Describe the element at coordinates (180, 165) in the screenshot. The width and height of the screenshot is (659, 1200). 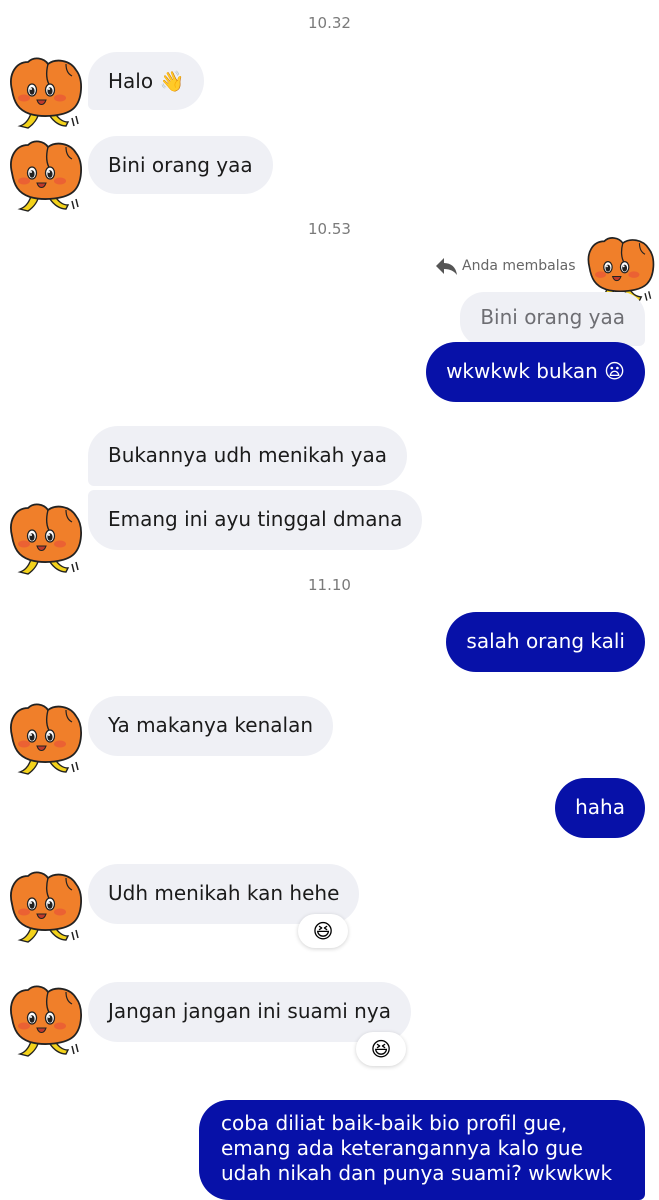
I see `incoming-message: Bini orang yaa` at that location.